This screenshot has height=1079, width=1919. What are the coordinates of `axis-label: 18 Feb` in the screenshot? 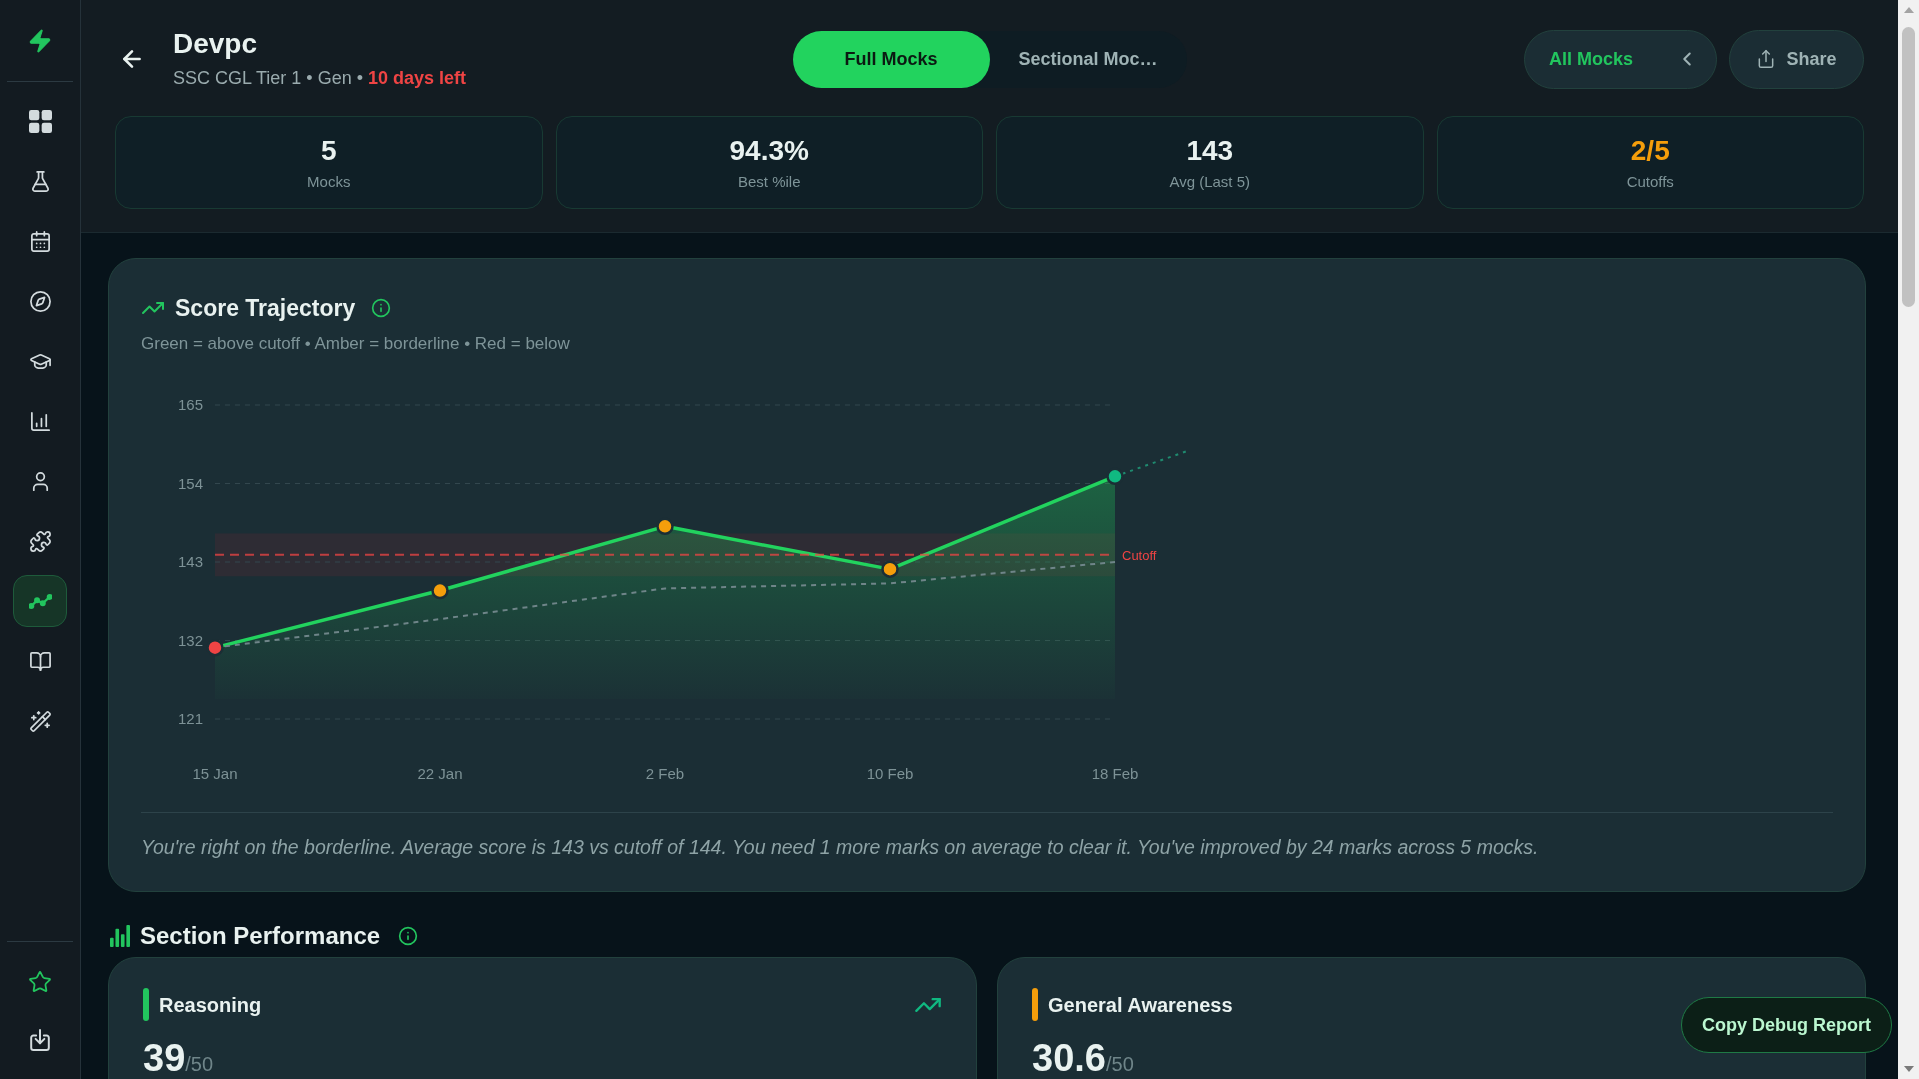 It's located at (1115, 773).